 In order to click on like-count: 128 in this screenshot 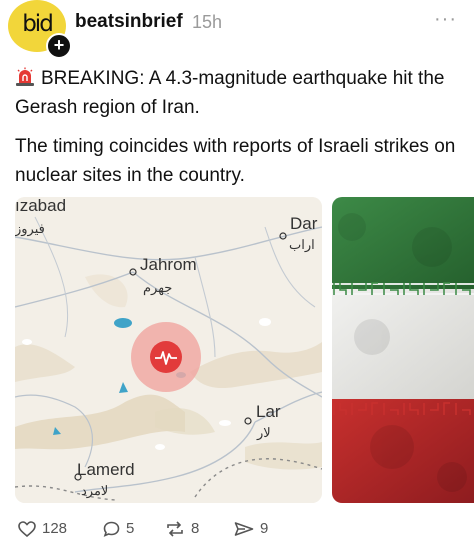, I will do `click(55, 528)`.